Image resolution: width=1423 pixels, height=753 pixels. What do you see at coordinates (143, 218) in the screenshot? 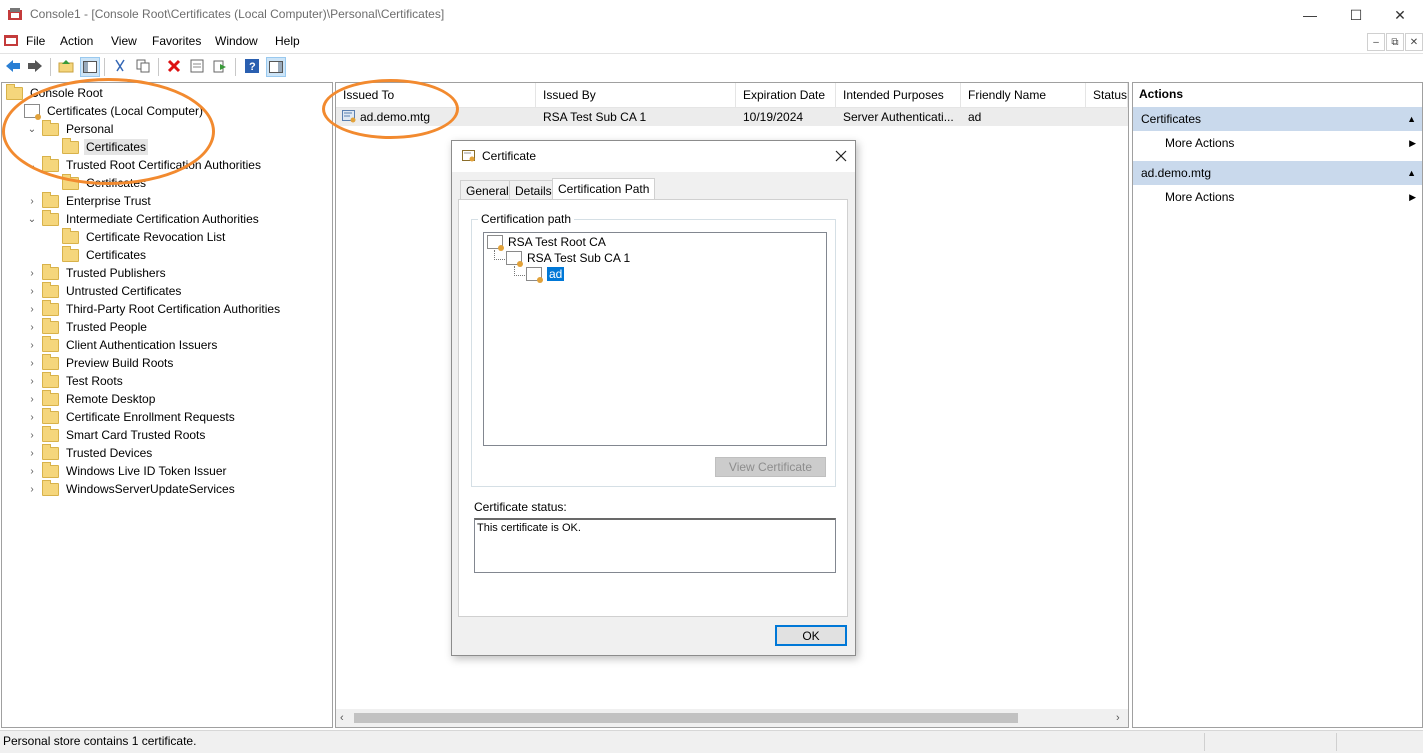
I see `tree-node-intermediate: ⌄ Intermediate Certification Authorities` at bounding box center [143, 218].